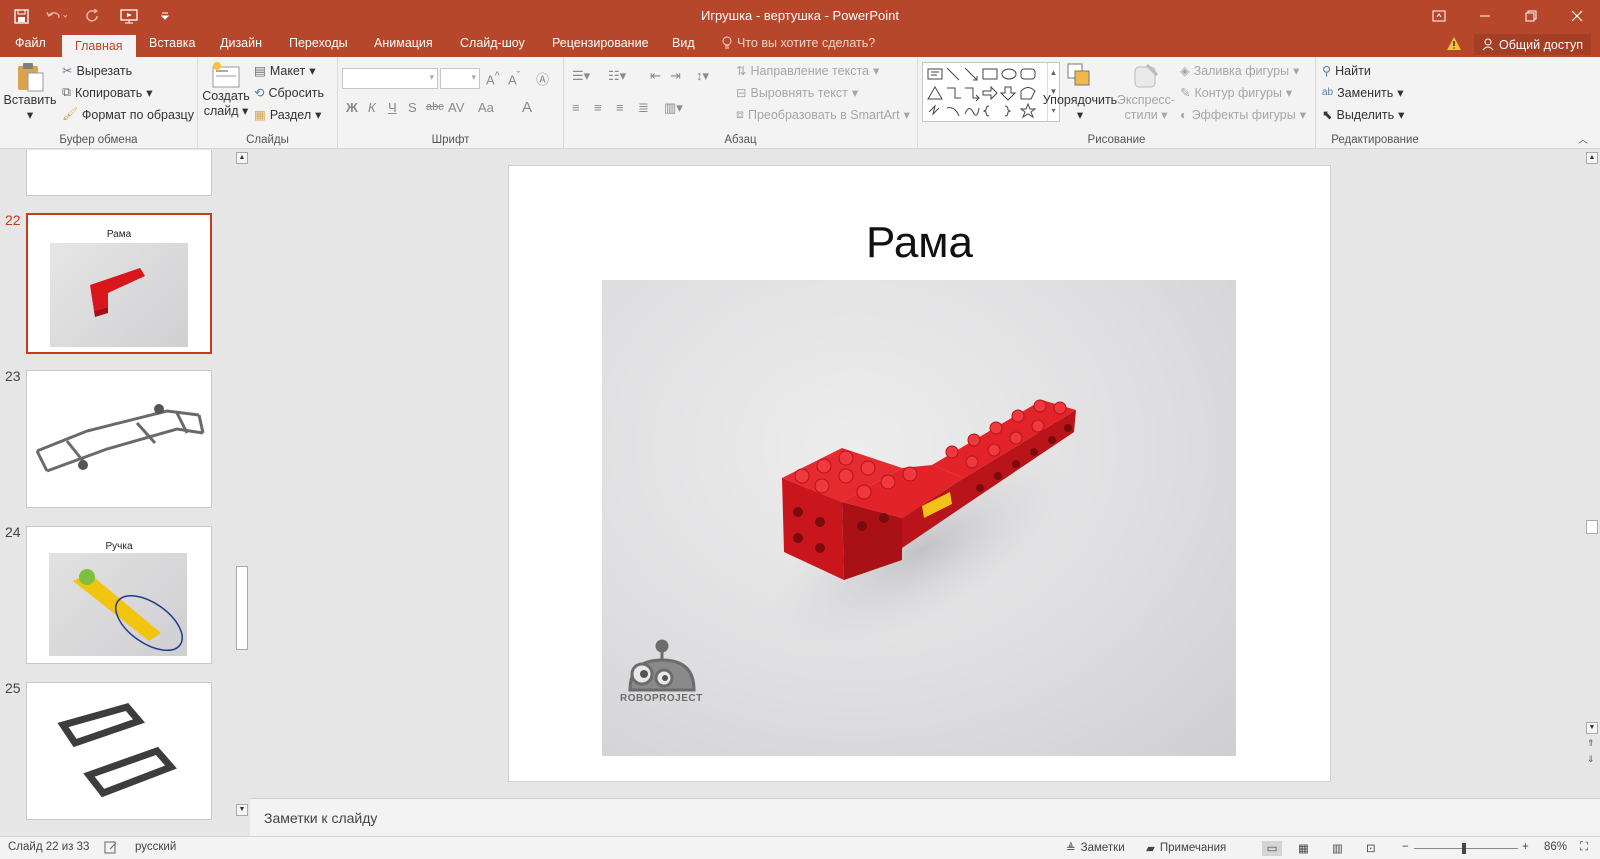  Describe the element at coordinates (991, 92) in the screenshot. I see `shapes-gallery: ▲ ▼ ▾` at that location.